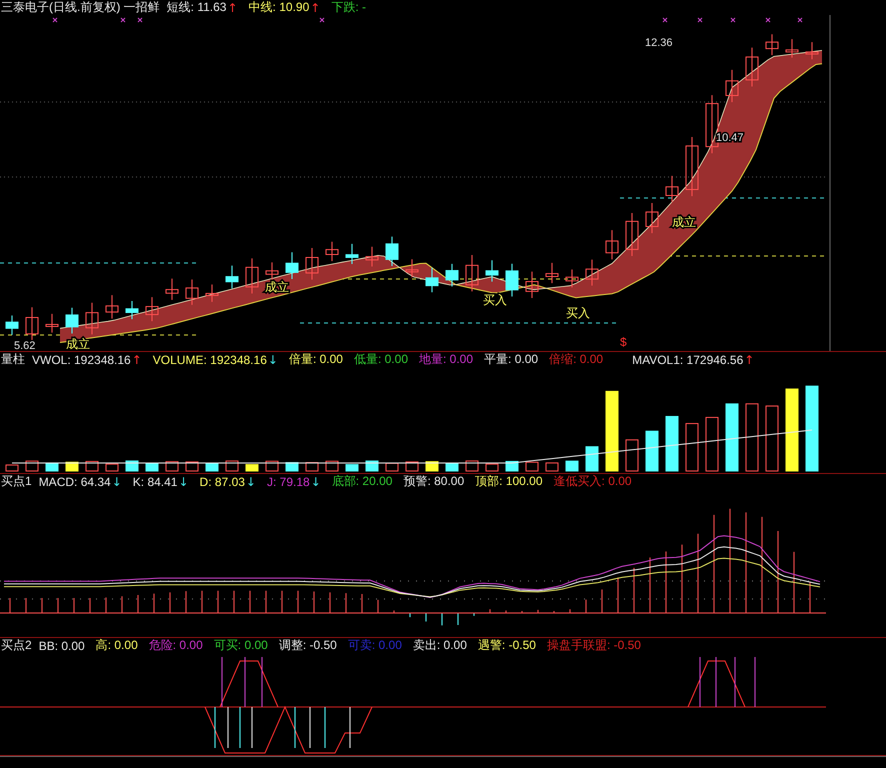  I want to click on indicator-value: 倍量: 0.00, so click(315, 359).